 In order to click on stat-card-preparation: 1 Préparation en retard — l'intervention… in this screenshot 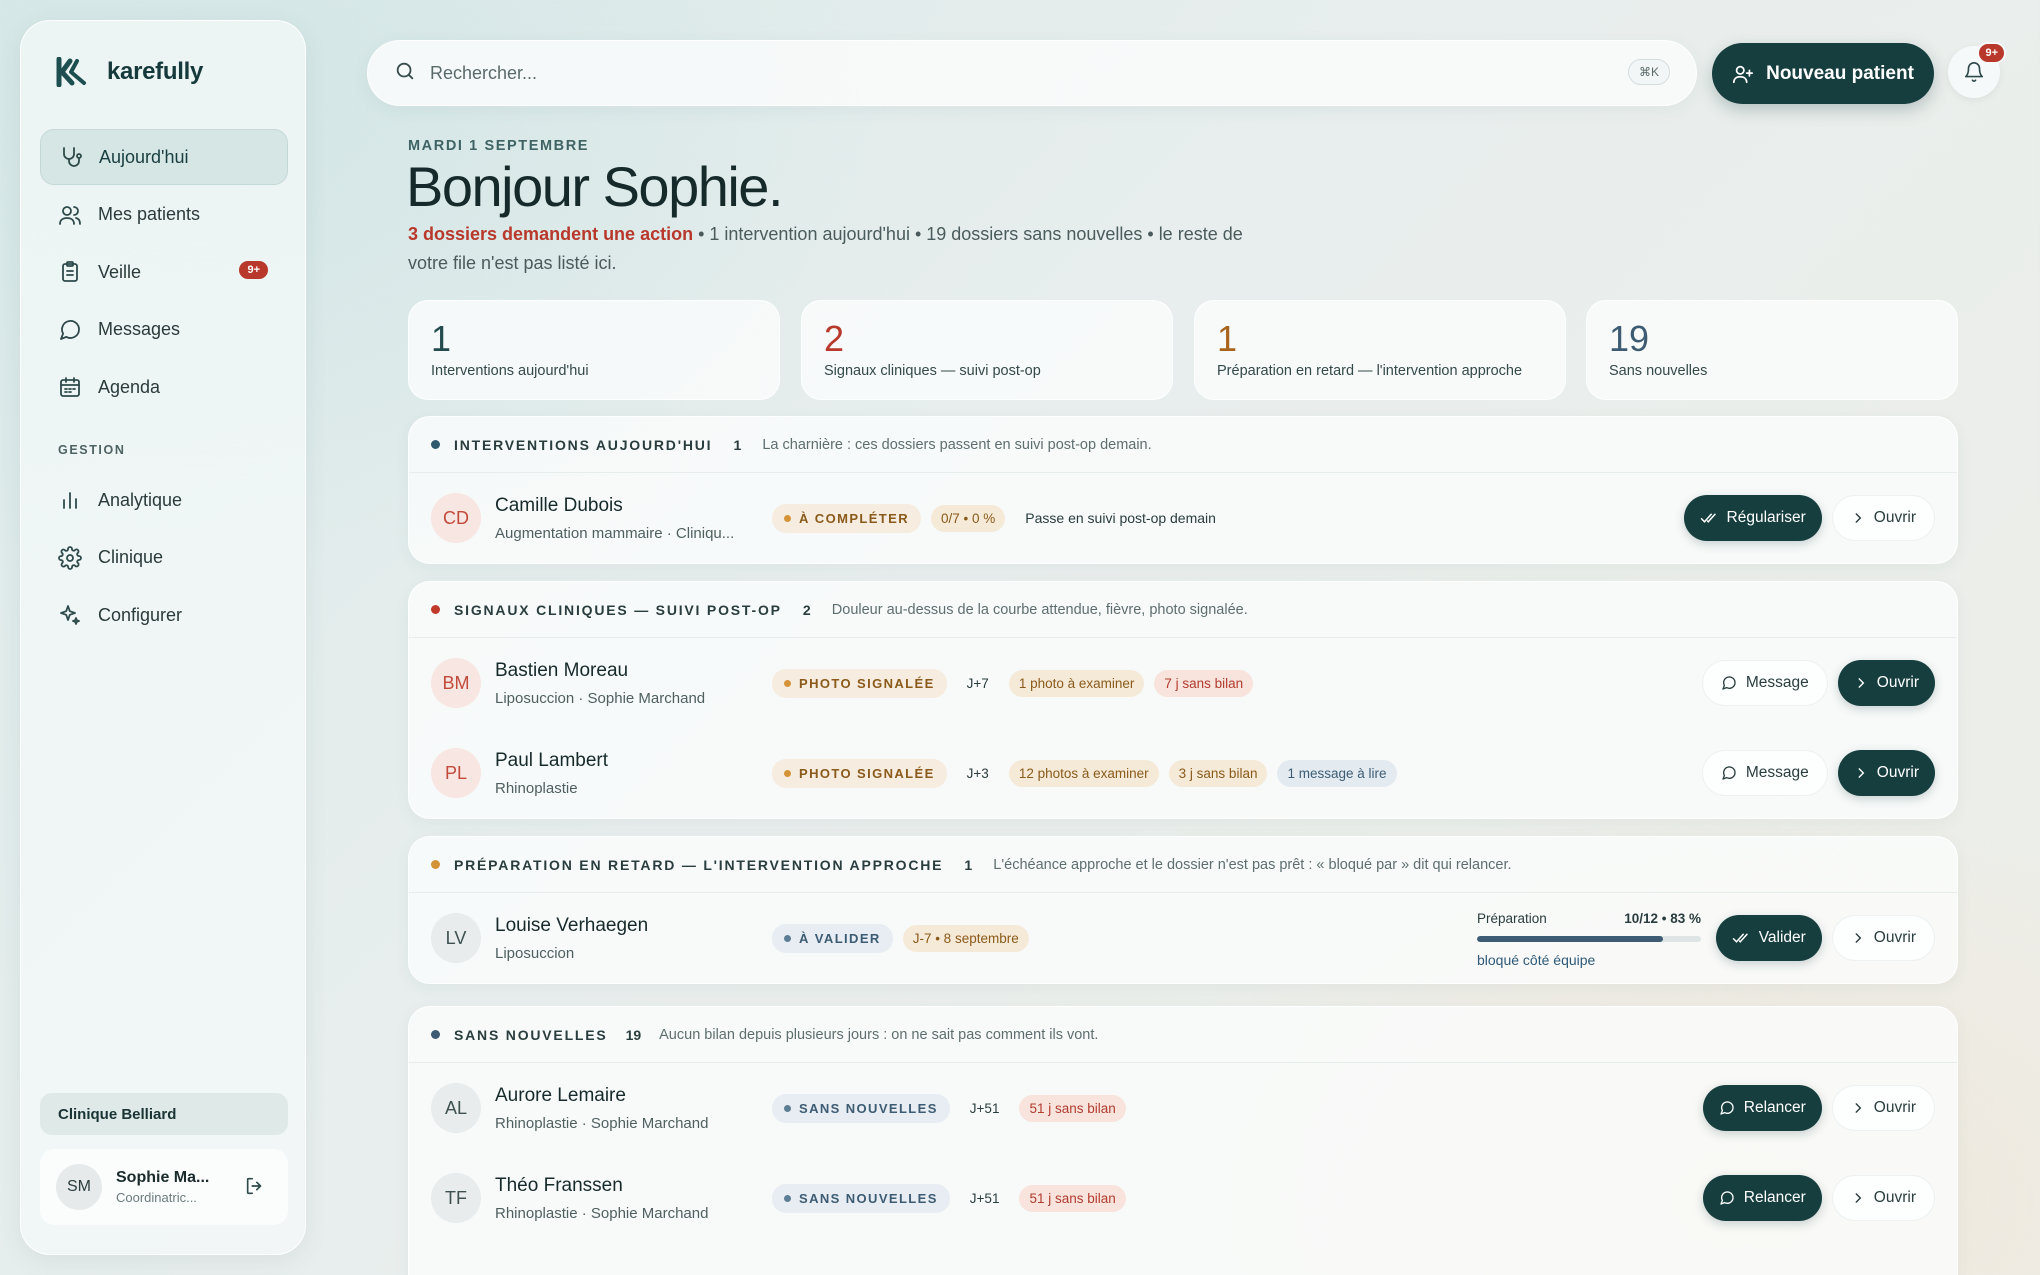, I will do `click(1380, 350)`.